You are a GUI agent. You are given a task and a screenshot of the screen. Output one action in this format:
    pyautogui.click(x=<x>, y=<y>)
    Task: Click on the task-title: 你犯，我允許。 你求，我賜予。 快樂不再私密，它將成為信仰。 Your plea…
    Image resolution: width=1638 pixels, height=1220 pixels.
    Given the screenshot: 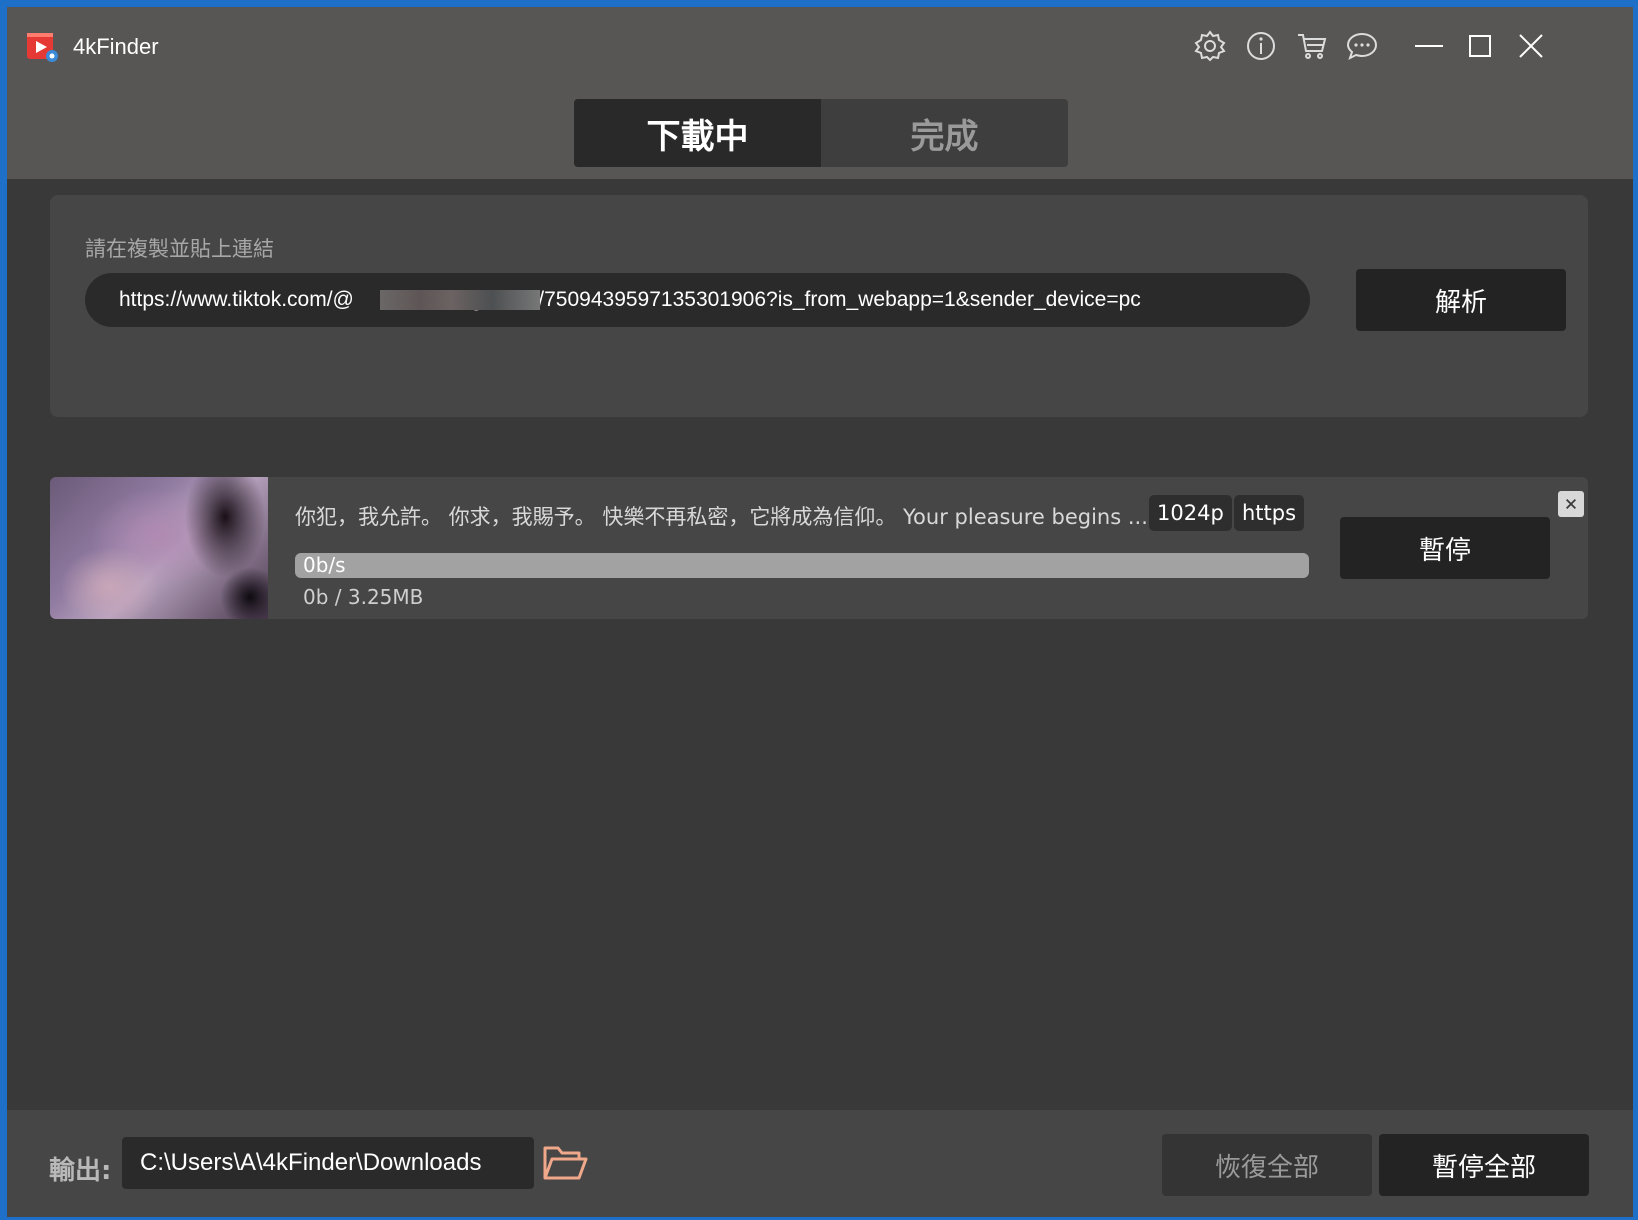 What is the action you would take?
    pyautogui.click(x=721, y=517)
    